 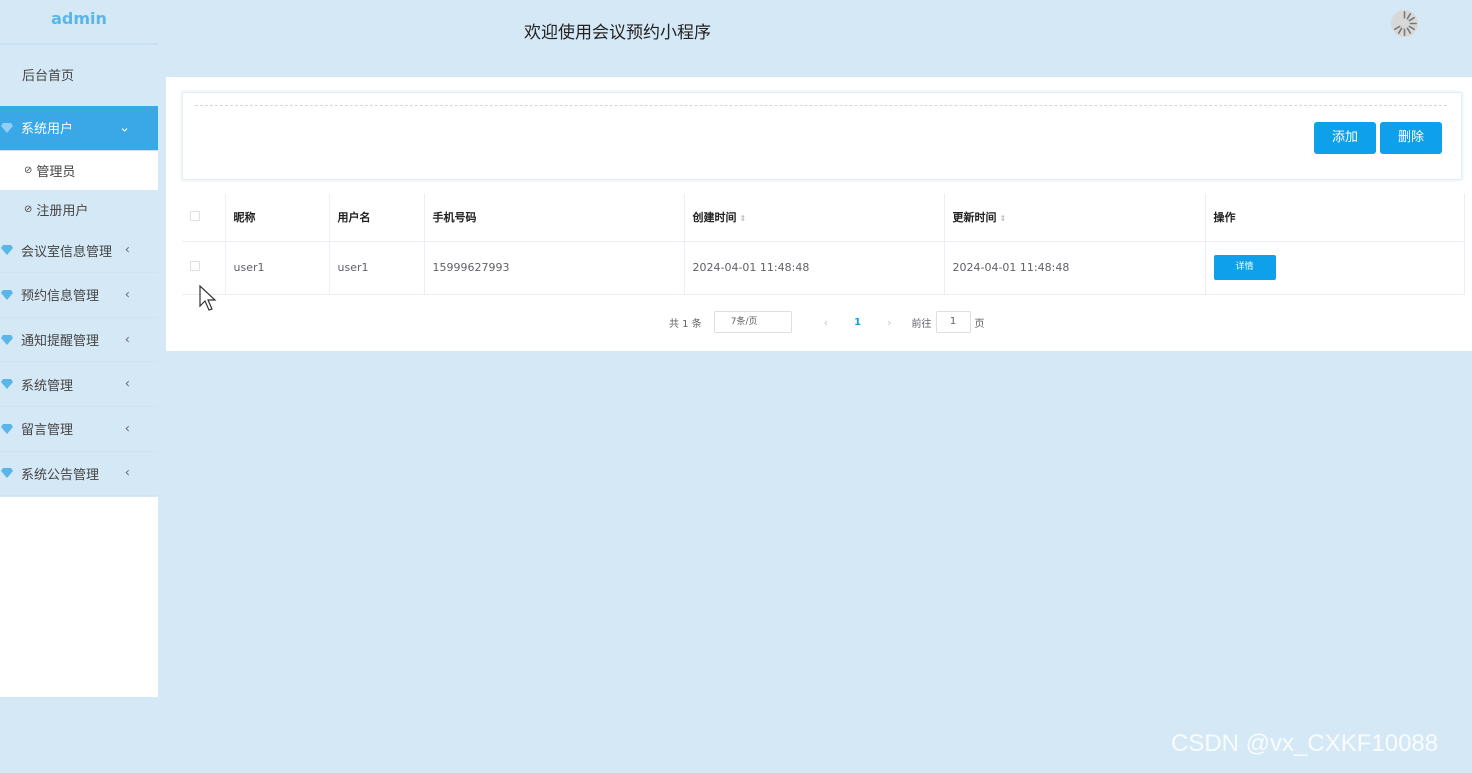 I want to click on chevron-down-icon: ⌄, so click(x=124, y=128).